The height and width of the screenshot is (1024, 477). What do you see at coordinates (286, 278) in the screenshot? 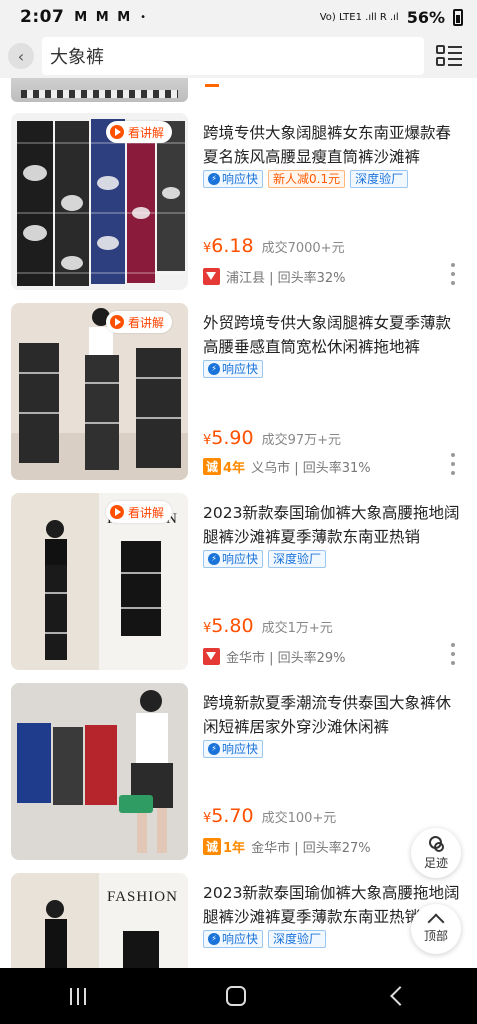
I see `location-repurchase: 浦江县 | 回头率32%` at bounding box center [286, 278].